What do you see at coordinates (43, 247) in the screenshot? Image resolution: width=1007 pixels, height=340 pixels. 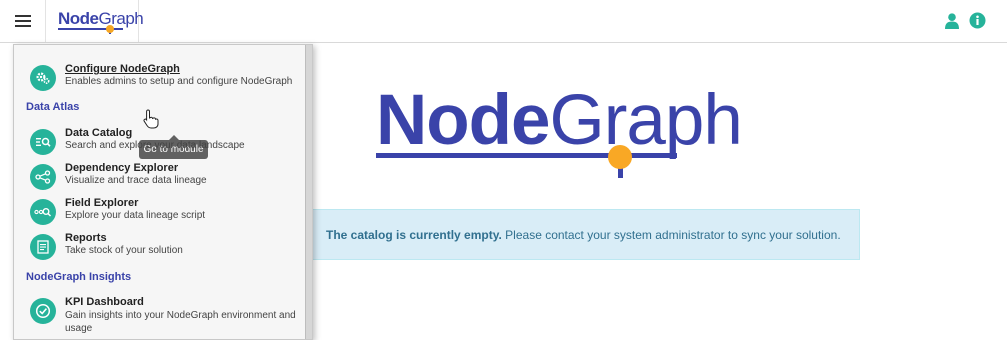 I see `report-icon` at bounding box center [43, 247].